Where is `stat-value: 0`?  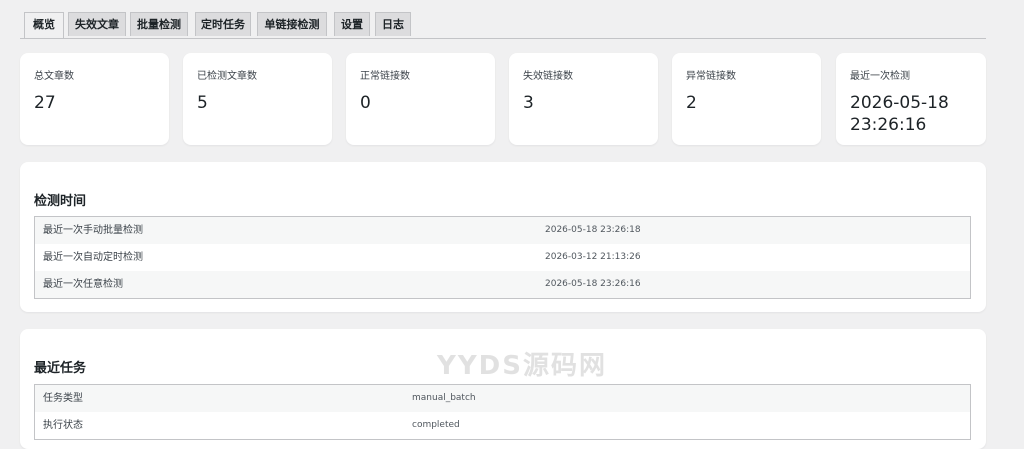
stat-value: 0 is located at coordinates (365, 103).